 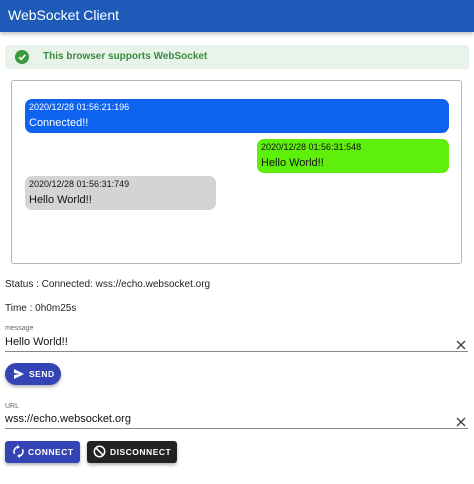 What do you see at coordinates (141, 452) in the screenshot?
I see `disconnect-button-label: DISCONNECT` at bounding box center [141, 452].